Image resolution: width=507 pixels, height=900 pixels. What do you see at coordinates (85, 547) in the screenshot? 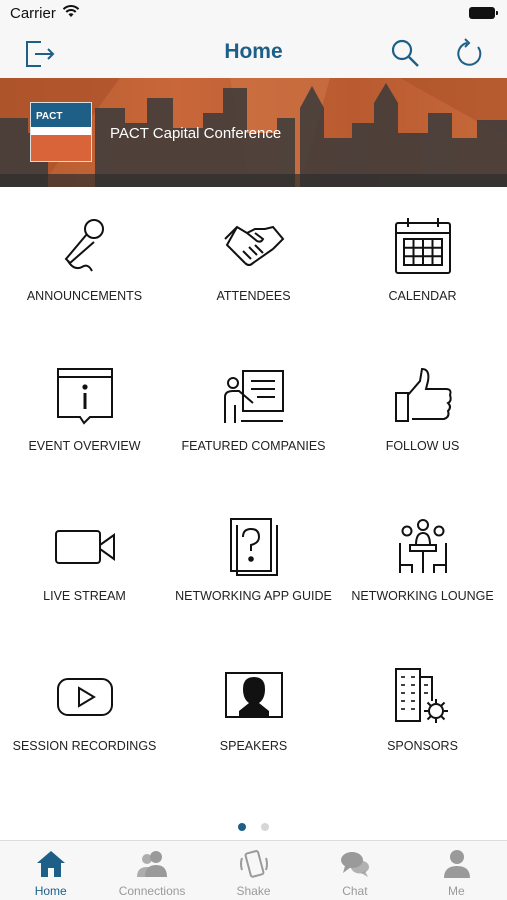
I see `video-camera-icon` at bounding box center [85, 547].